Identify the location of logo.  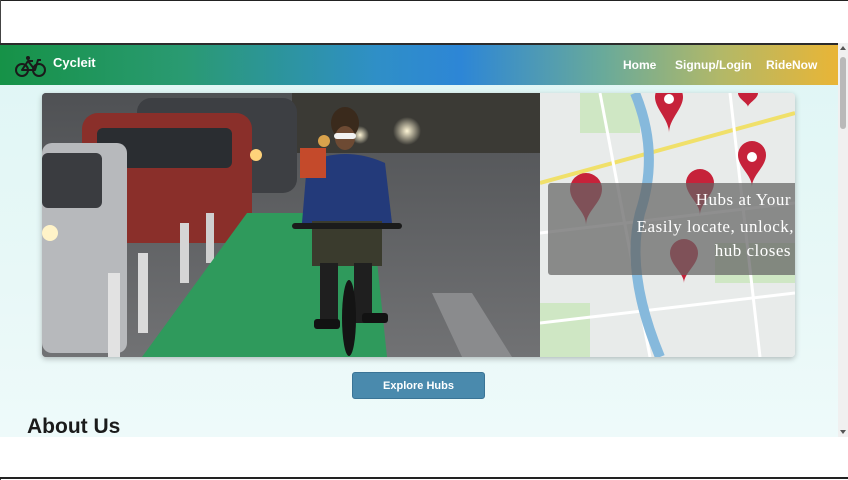
(30, 66).